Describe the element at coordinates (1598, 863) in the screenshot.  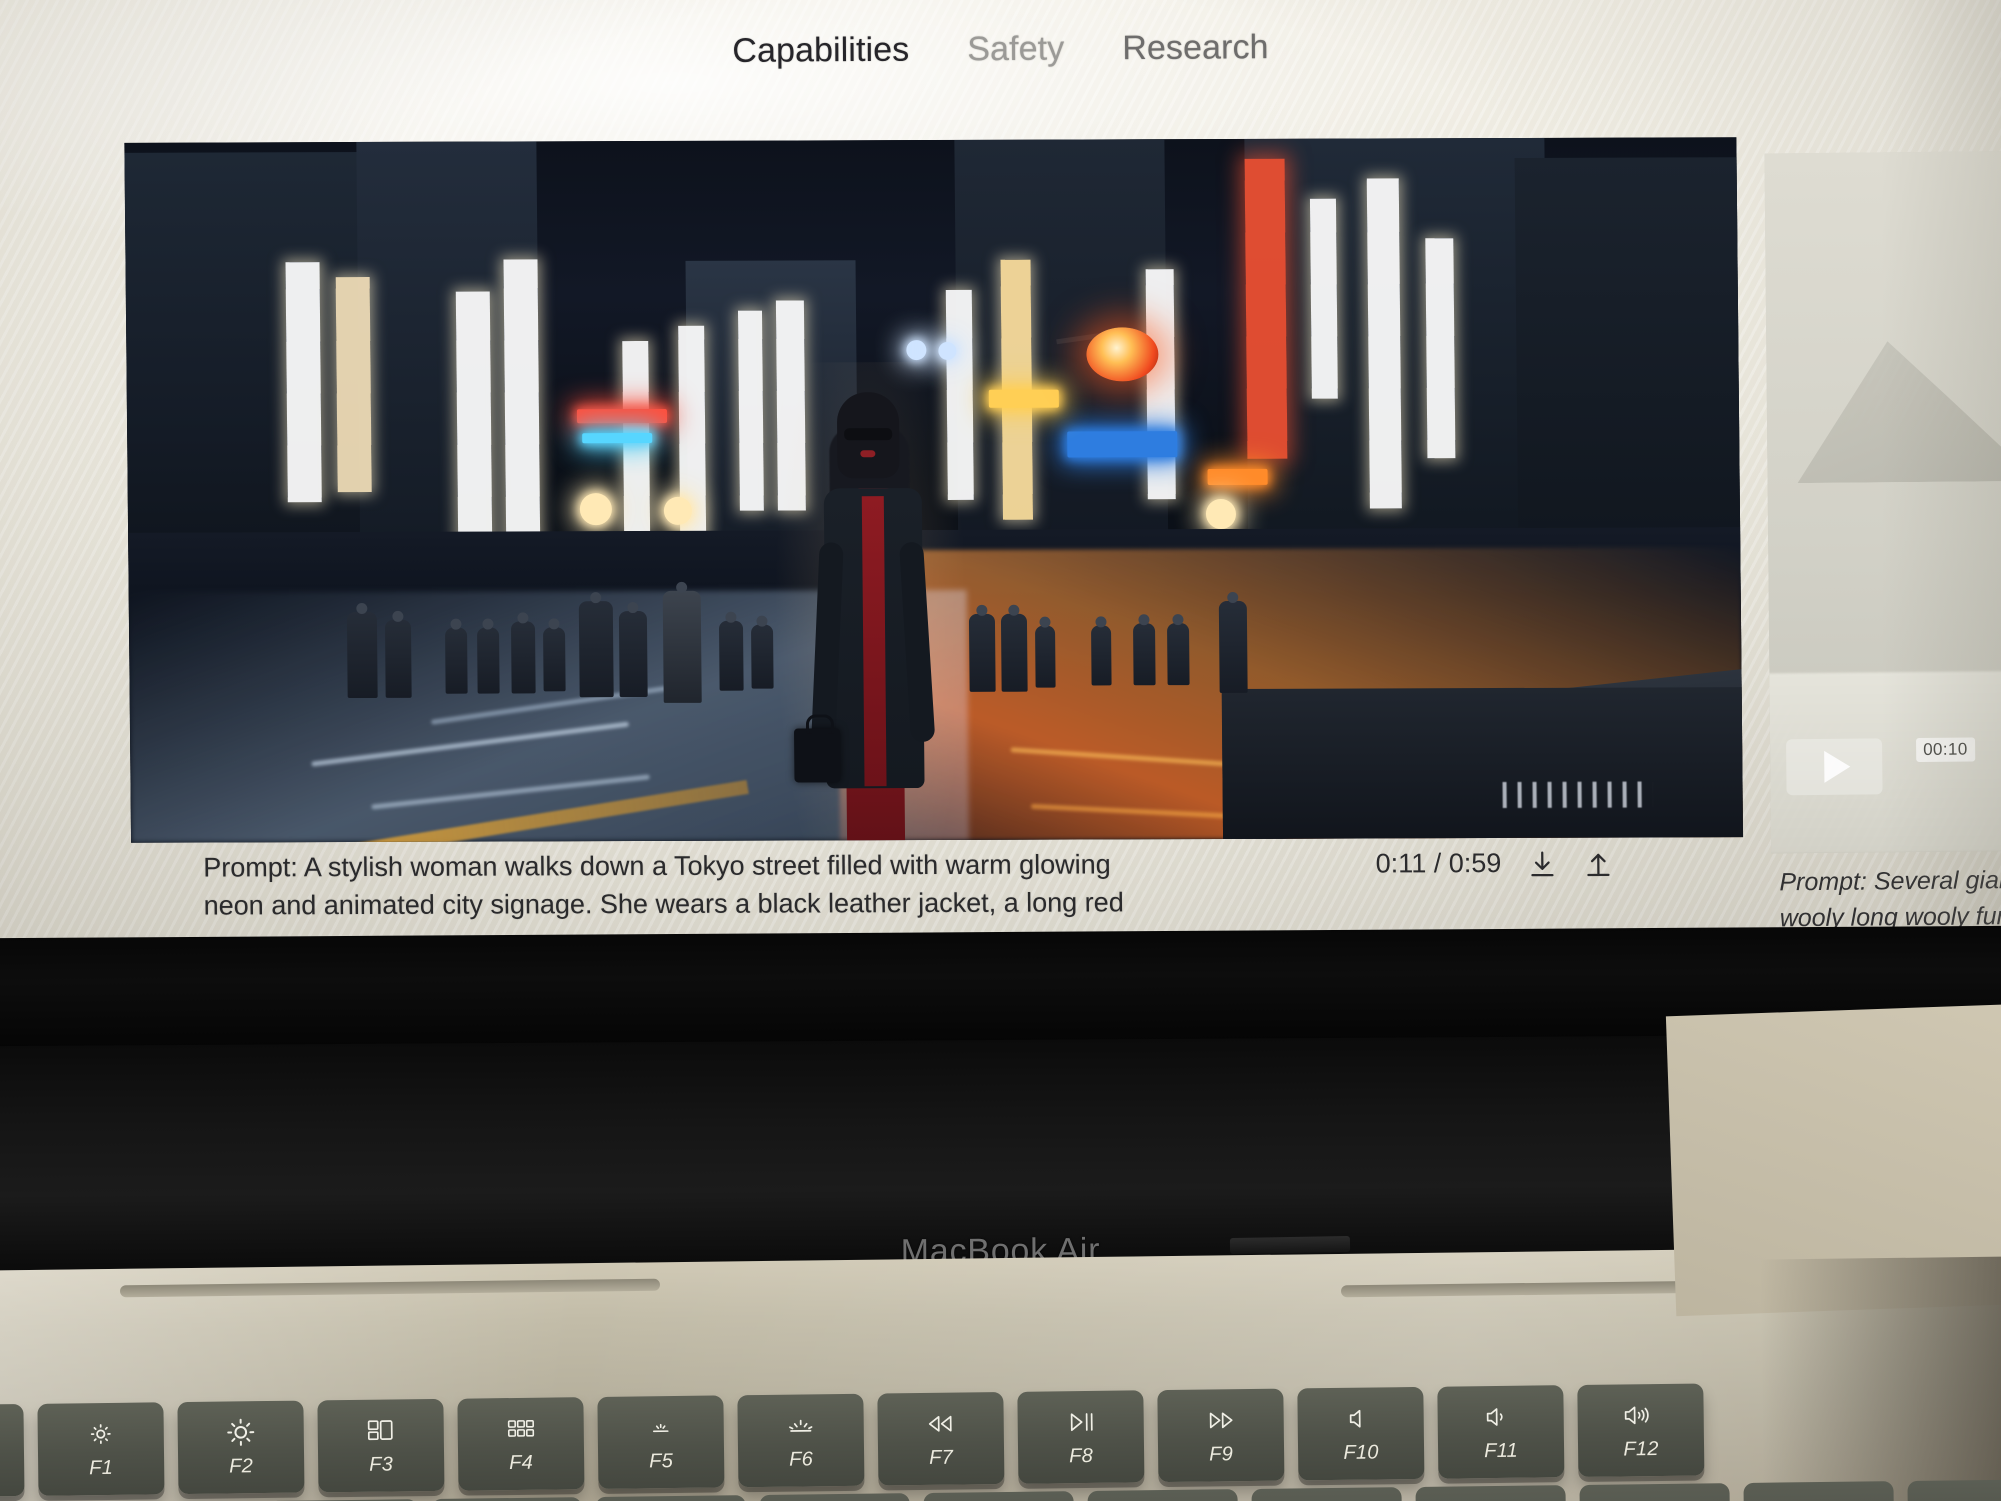
I see `share-icon` at that location.